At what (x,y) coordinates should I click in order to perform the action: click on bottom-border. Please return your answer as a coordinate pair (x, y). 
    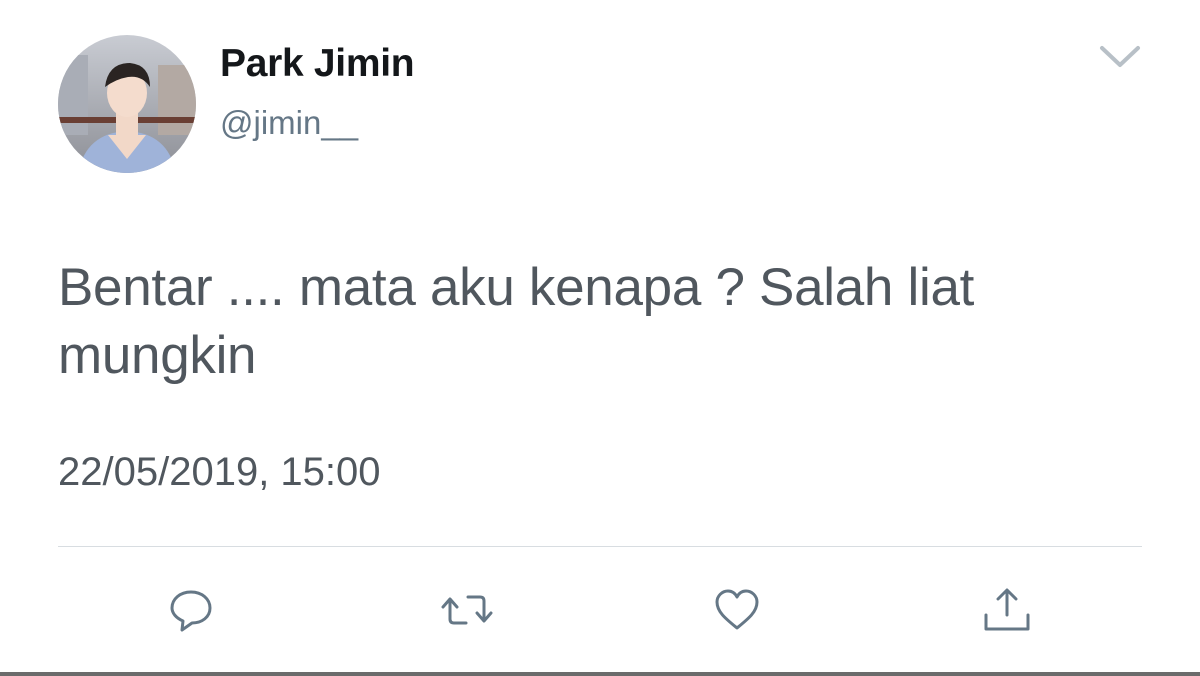
    Looking at the image, I should click on (600, 674).